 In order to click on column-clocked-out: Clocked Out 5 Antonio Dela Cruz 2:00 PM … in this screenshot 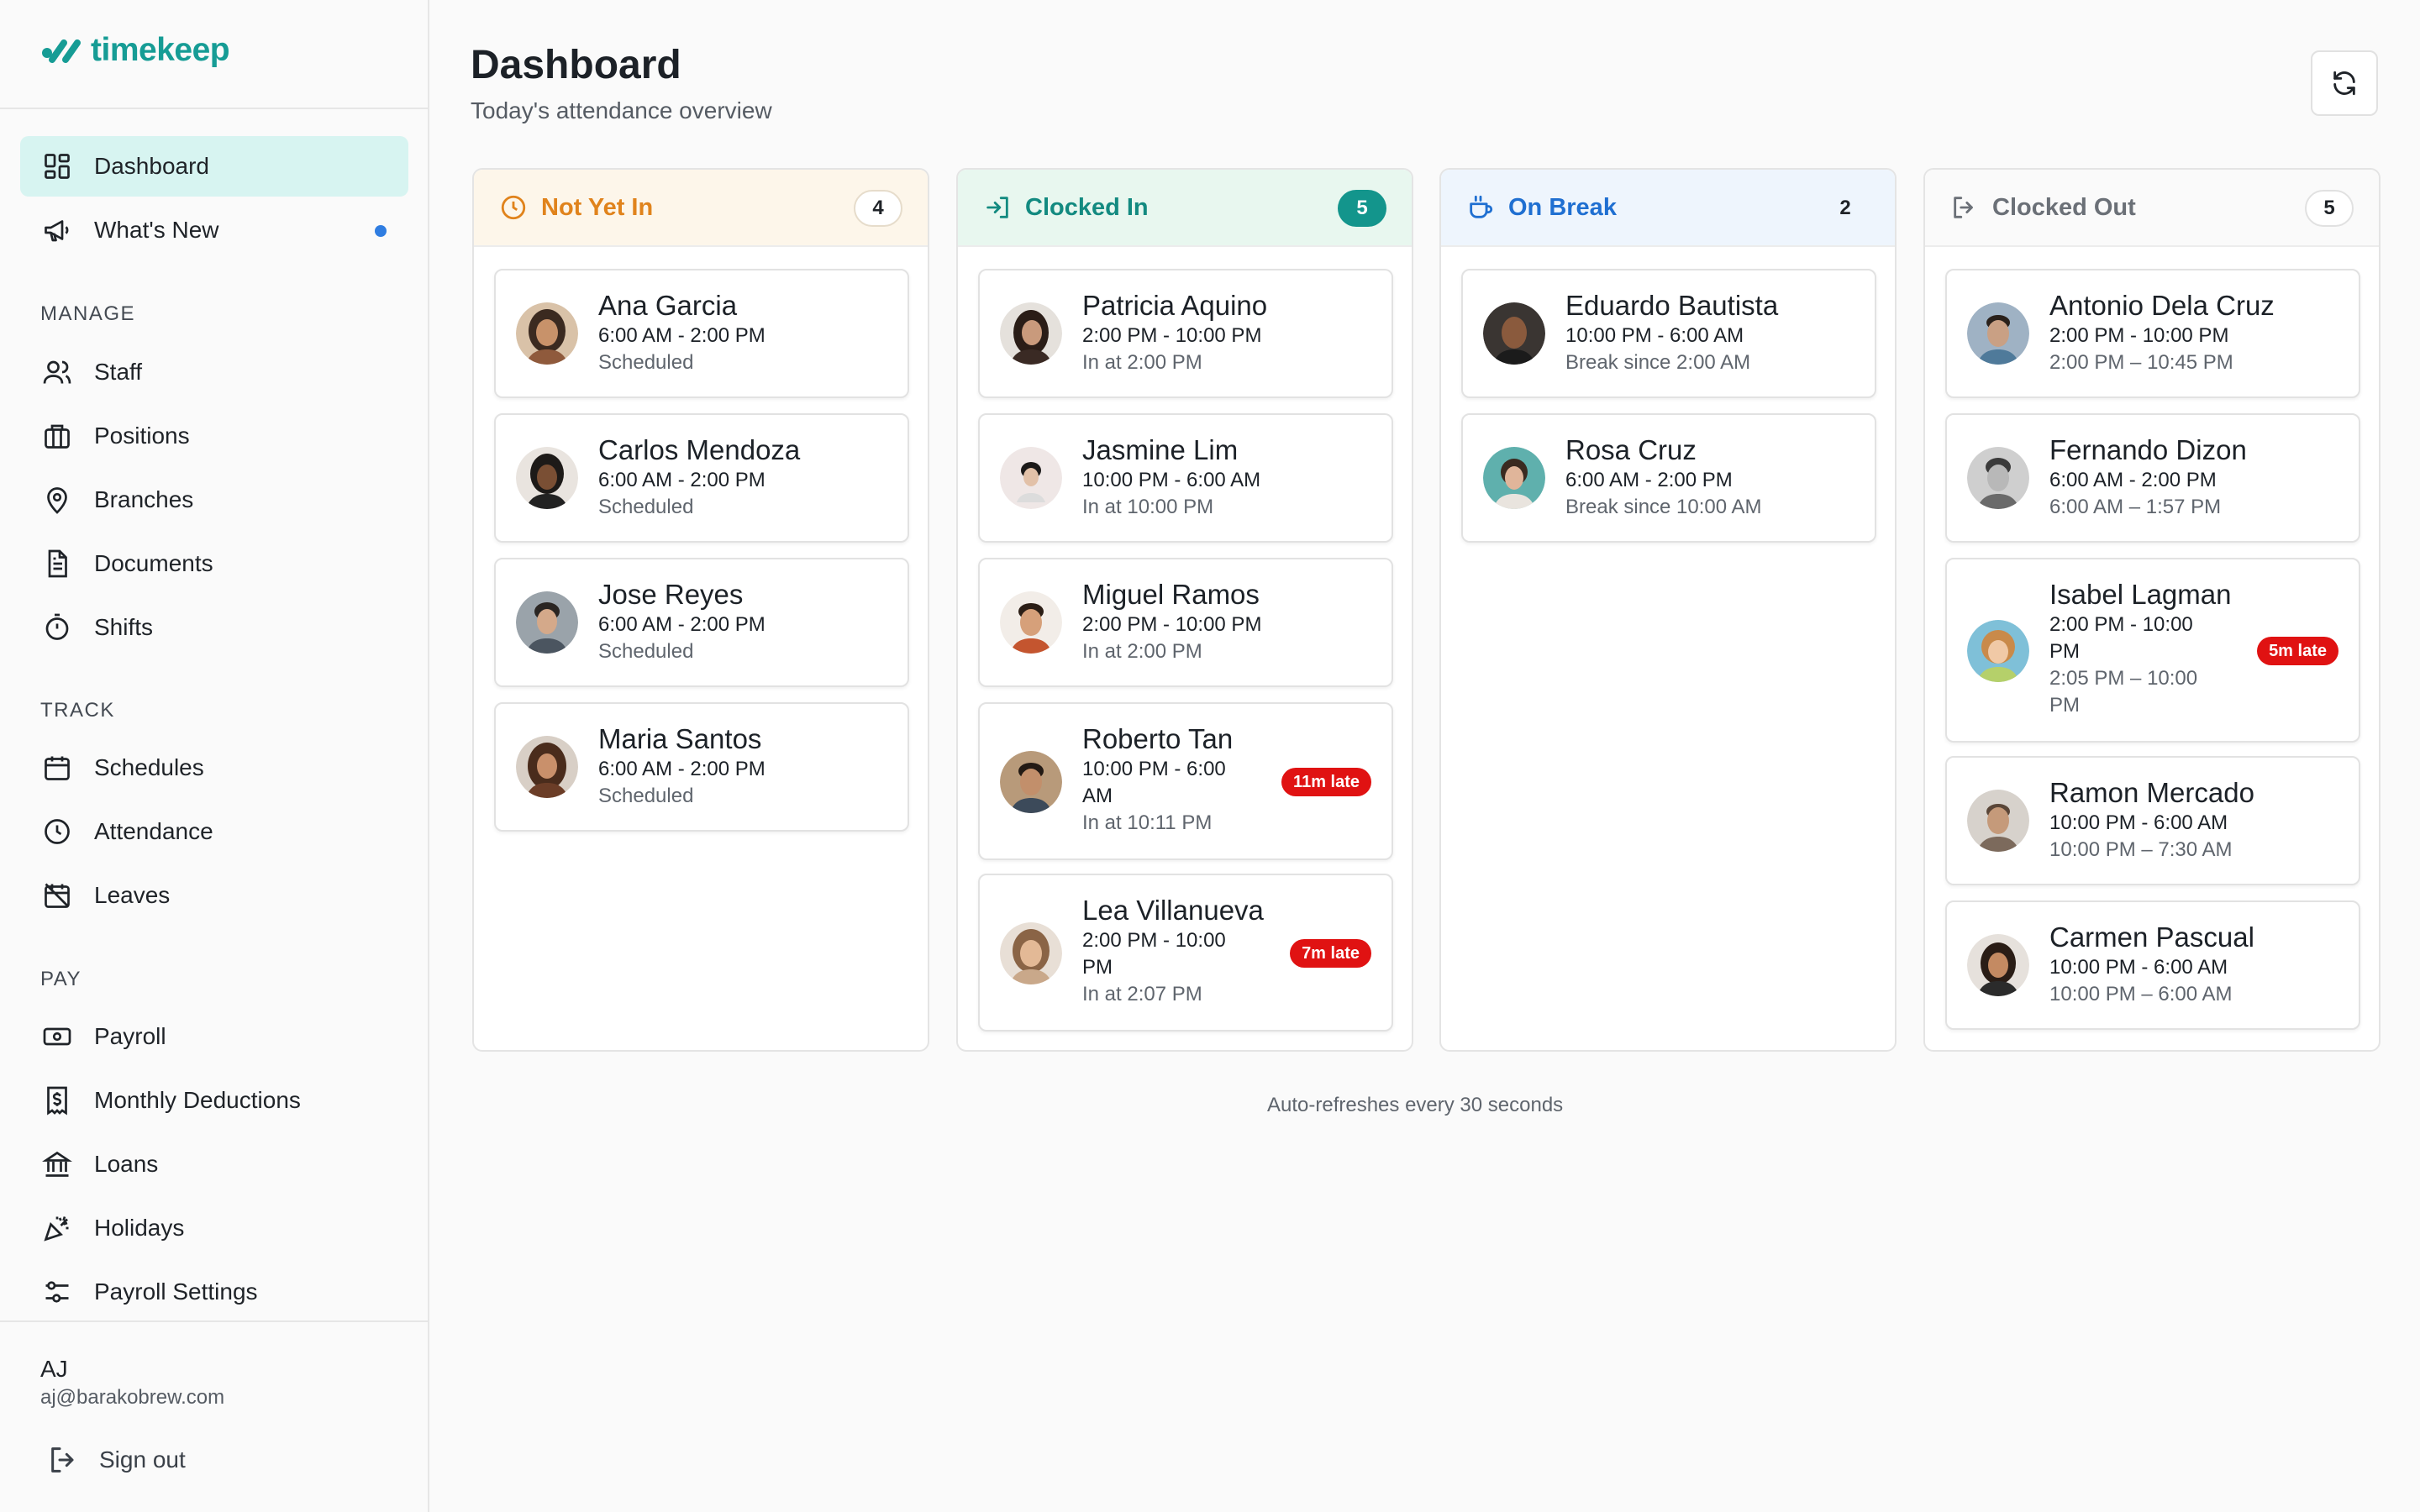, I will do `click(2152, 610)`.